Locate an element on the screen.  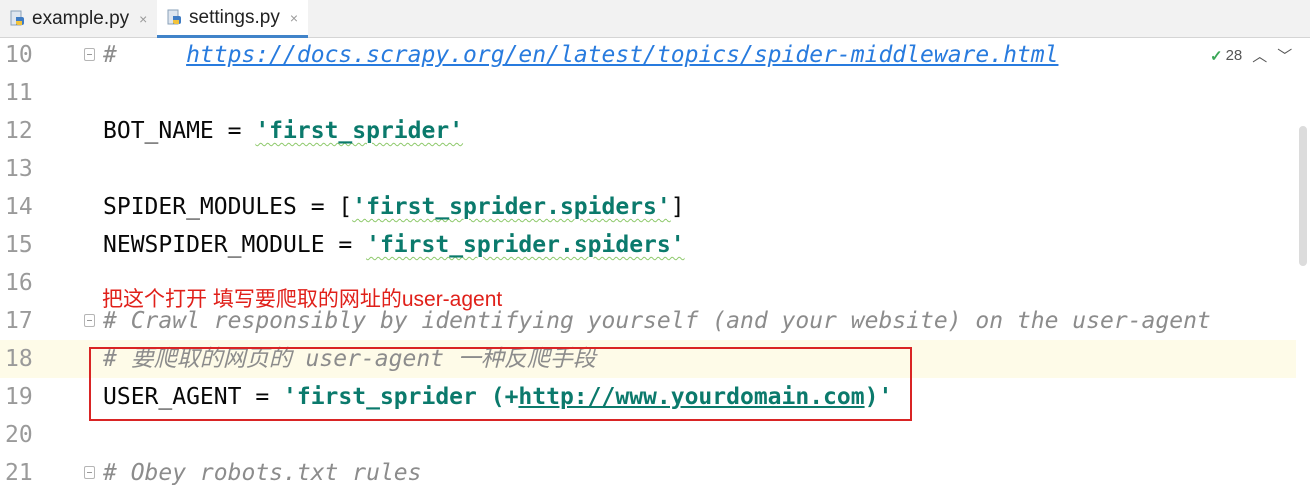
line-number: 15 is located at coordinates (19, 245).